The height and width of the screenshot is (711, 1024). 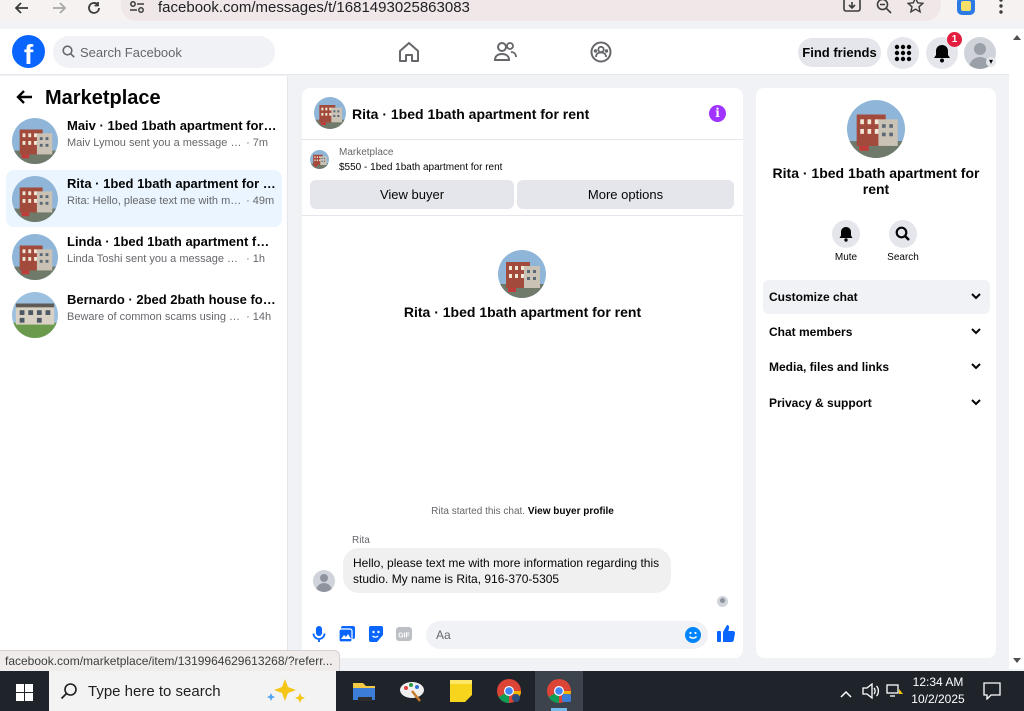 What do you see at coordinates (462, 691) in the screenshot?
I see `sticky-notes-app-icon` at bounding box center [462, 691].